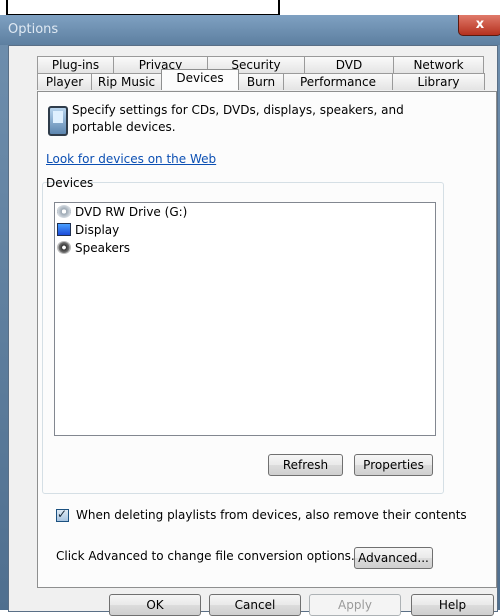 This screenshot has width=500, height=616. What do you see at coordinates (200, 79) in the screenshot?
I see `tab-devices: Devices` at bounding box center [200, 79].